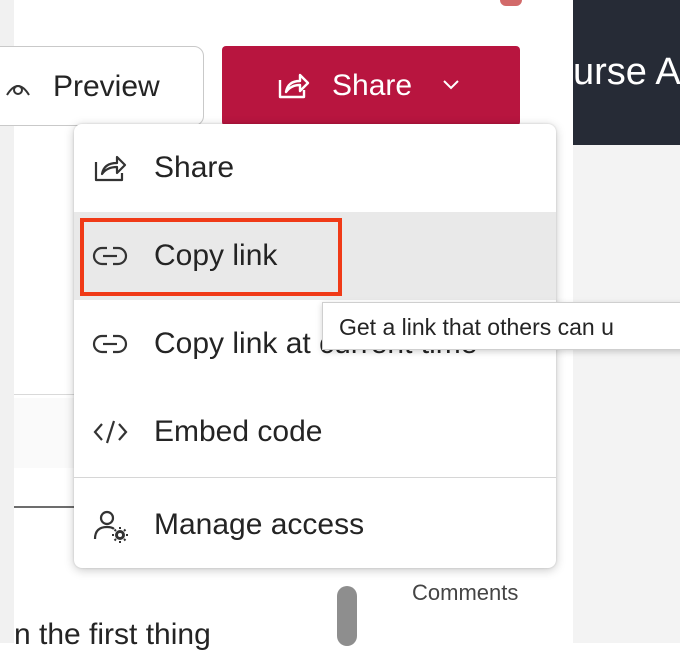 Image resolution: width=680 pixels, height=652 pixels. Describe the element at coordinates (315, 168) in the screenshot. I see `menu-item-share: Share` at that location.